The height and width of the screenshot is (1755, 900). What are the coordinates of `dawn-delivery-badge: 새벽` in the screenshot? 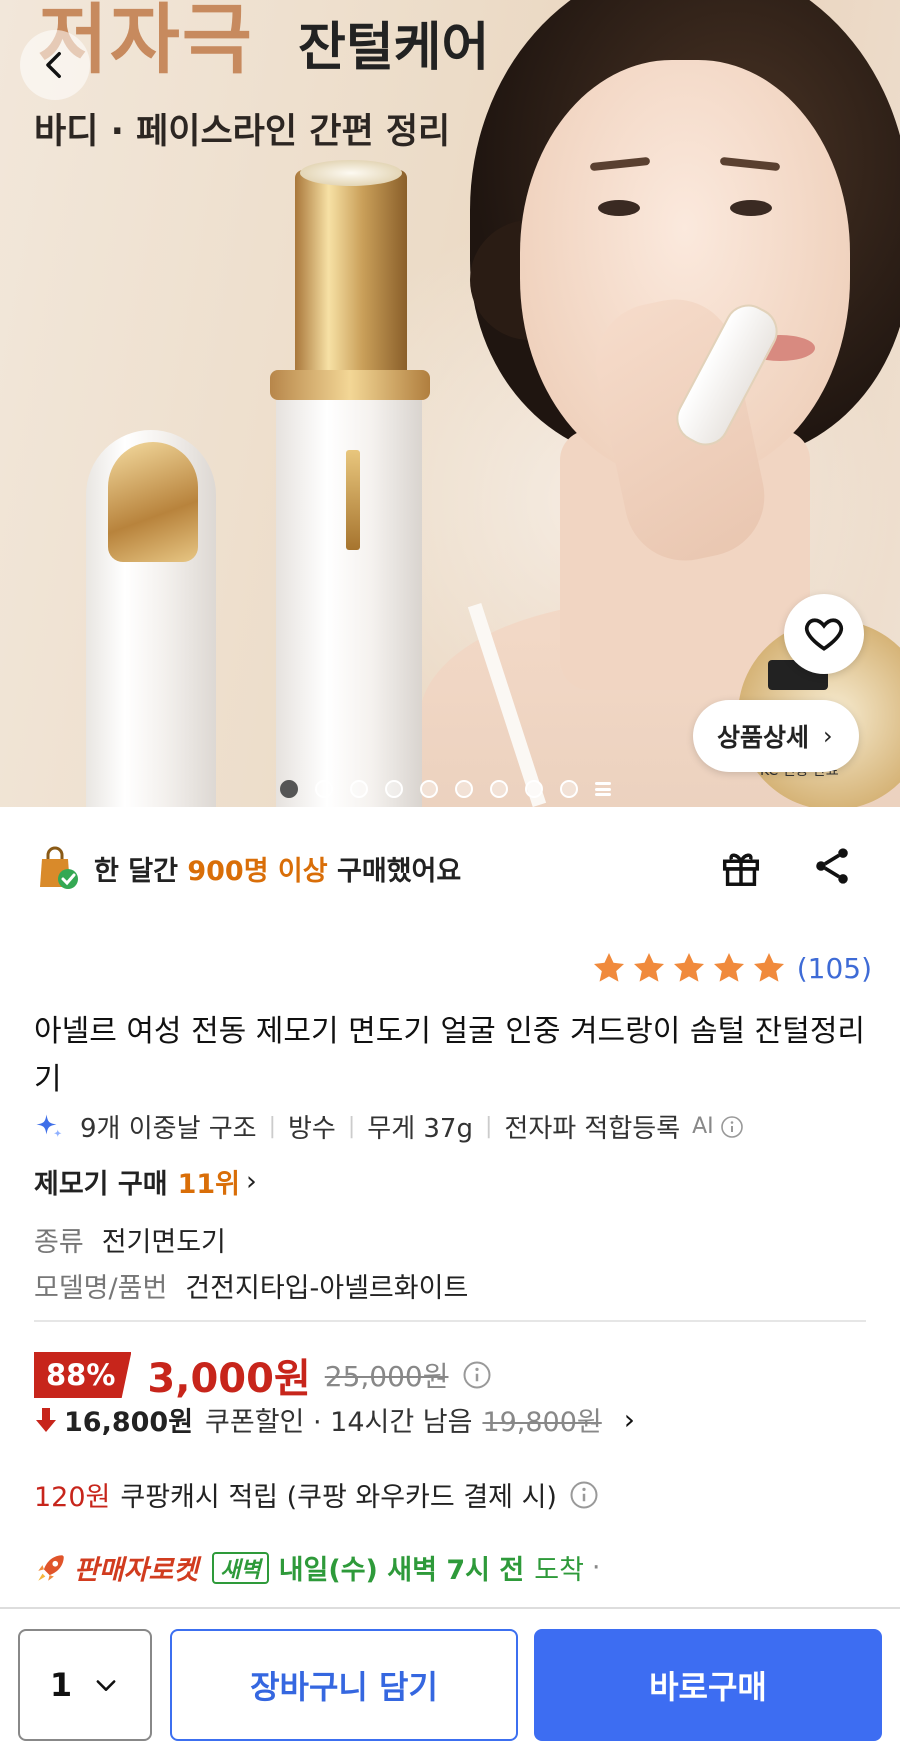 It's located at (240, 1567).